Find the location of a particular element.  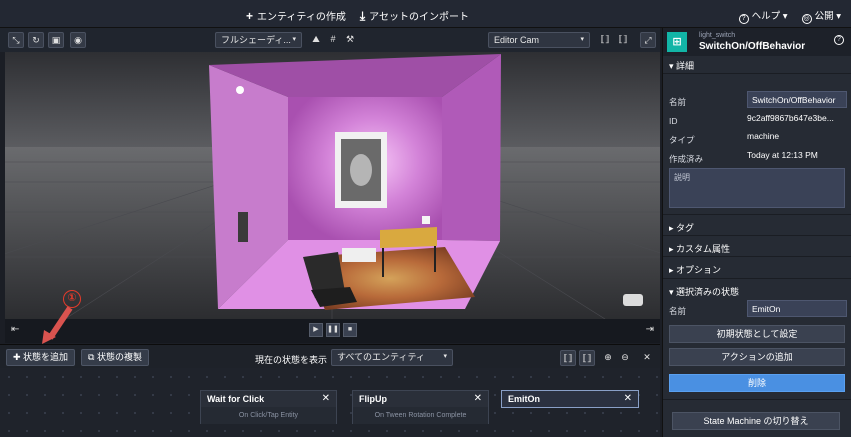

world-icon: ◉ is located at coordinates (78, 40).